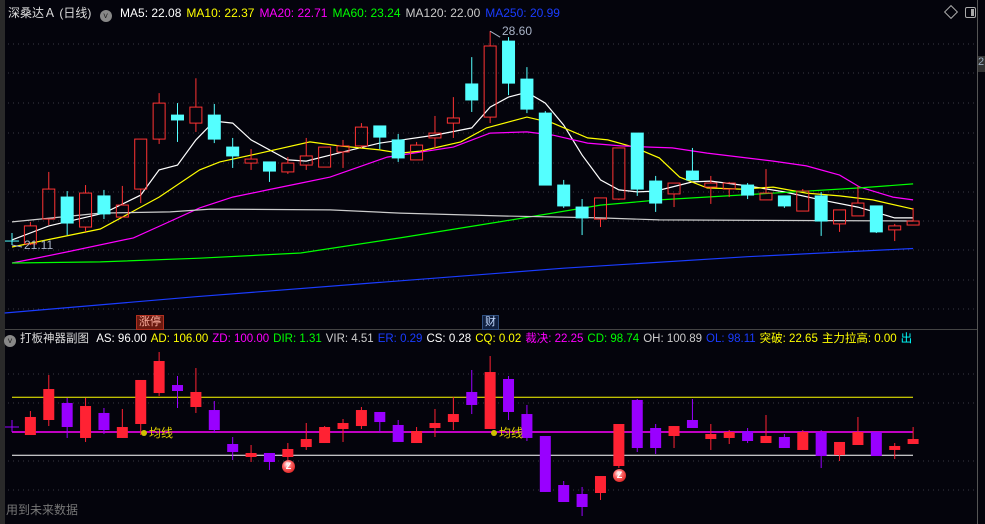 The width and height of the screenshot is (985, 524). I want to click on stock-title: 深桑达Ａ (日线), so click(50, 13).